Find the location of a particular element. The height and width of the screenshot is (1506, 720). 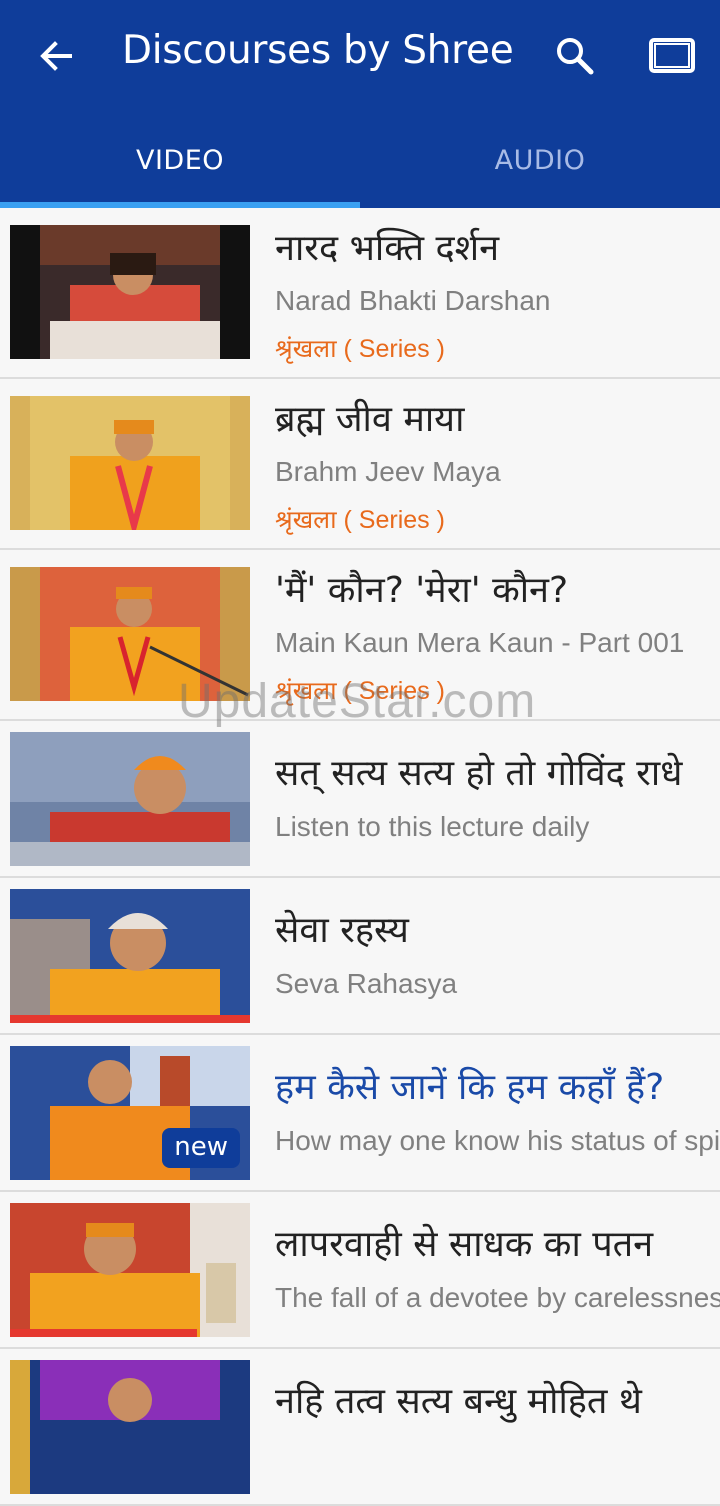

toolbar: Discourses by Shree is located at coordinates (360, 56).